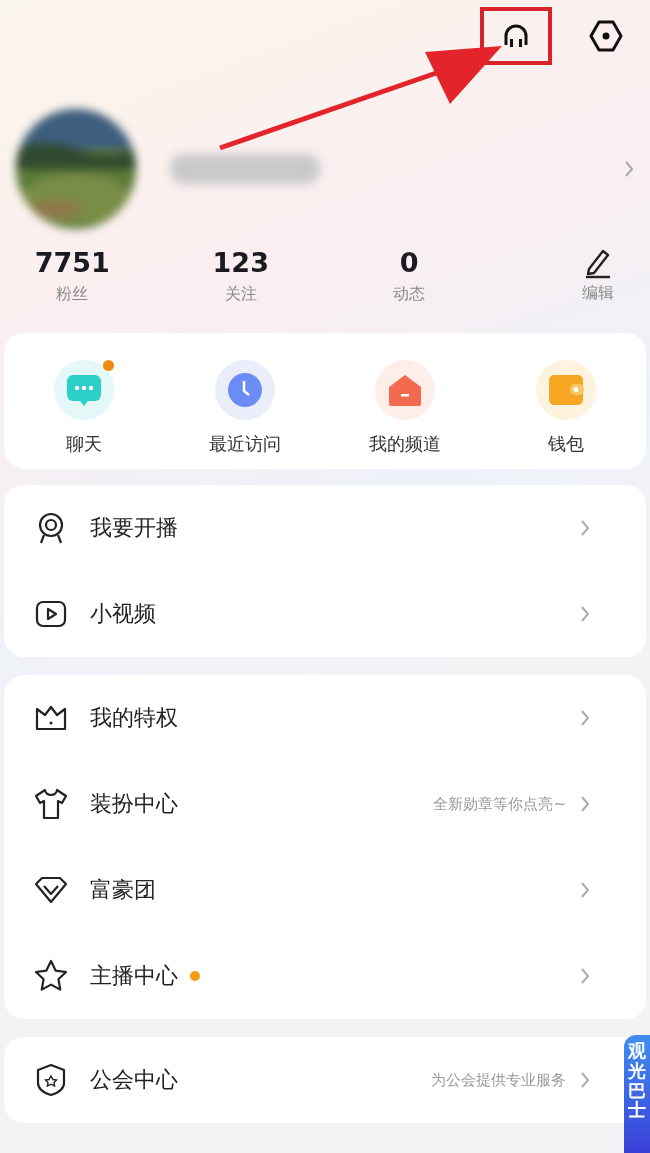 The image size is (650, 1153). Describe the element at coordinates (134, 804) in the screenshot. I see `menu-label: 装扮中心` at that location.